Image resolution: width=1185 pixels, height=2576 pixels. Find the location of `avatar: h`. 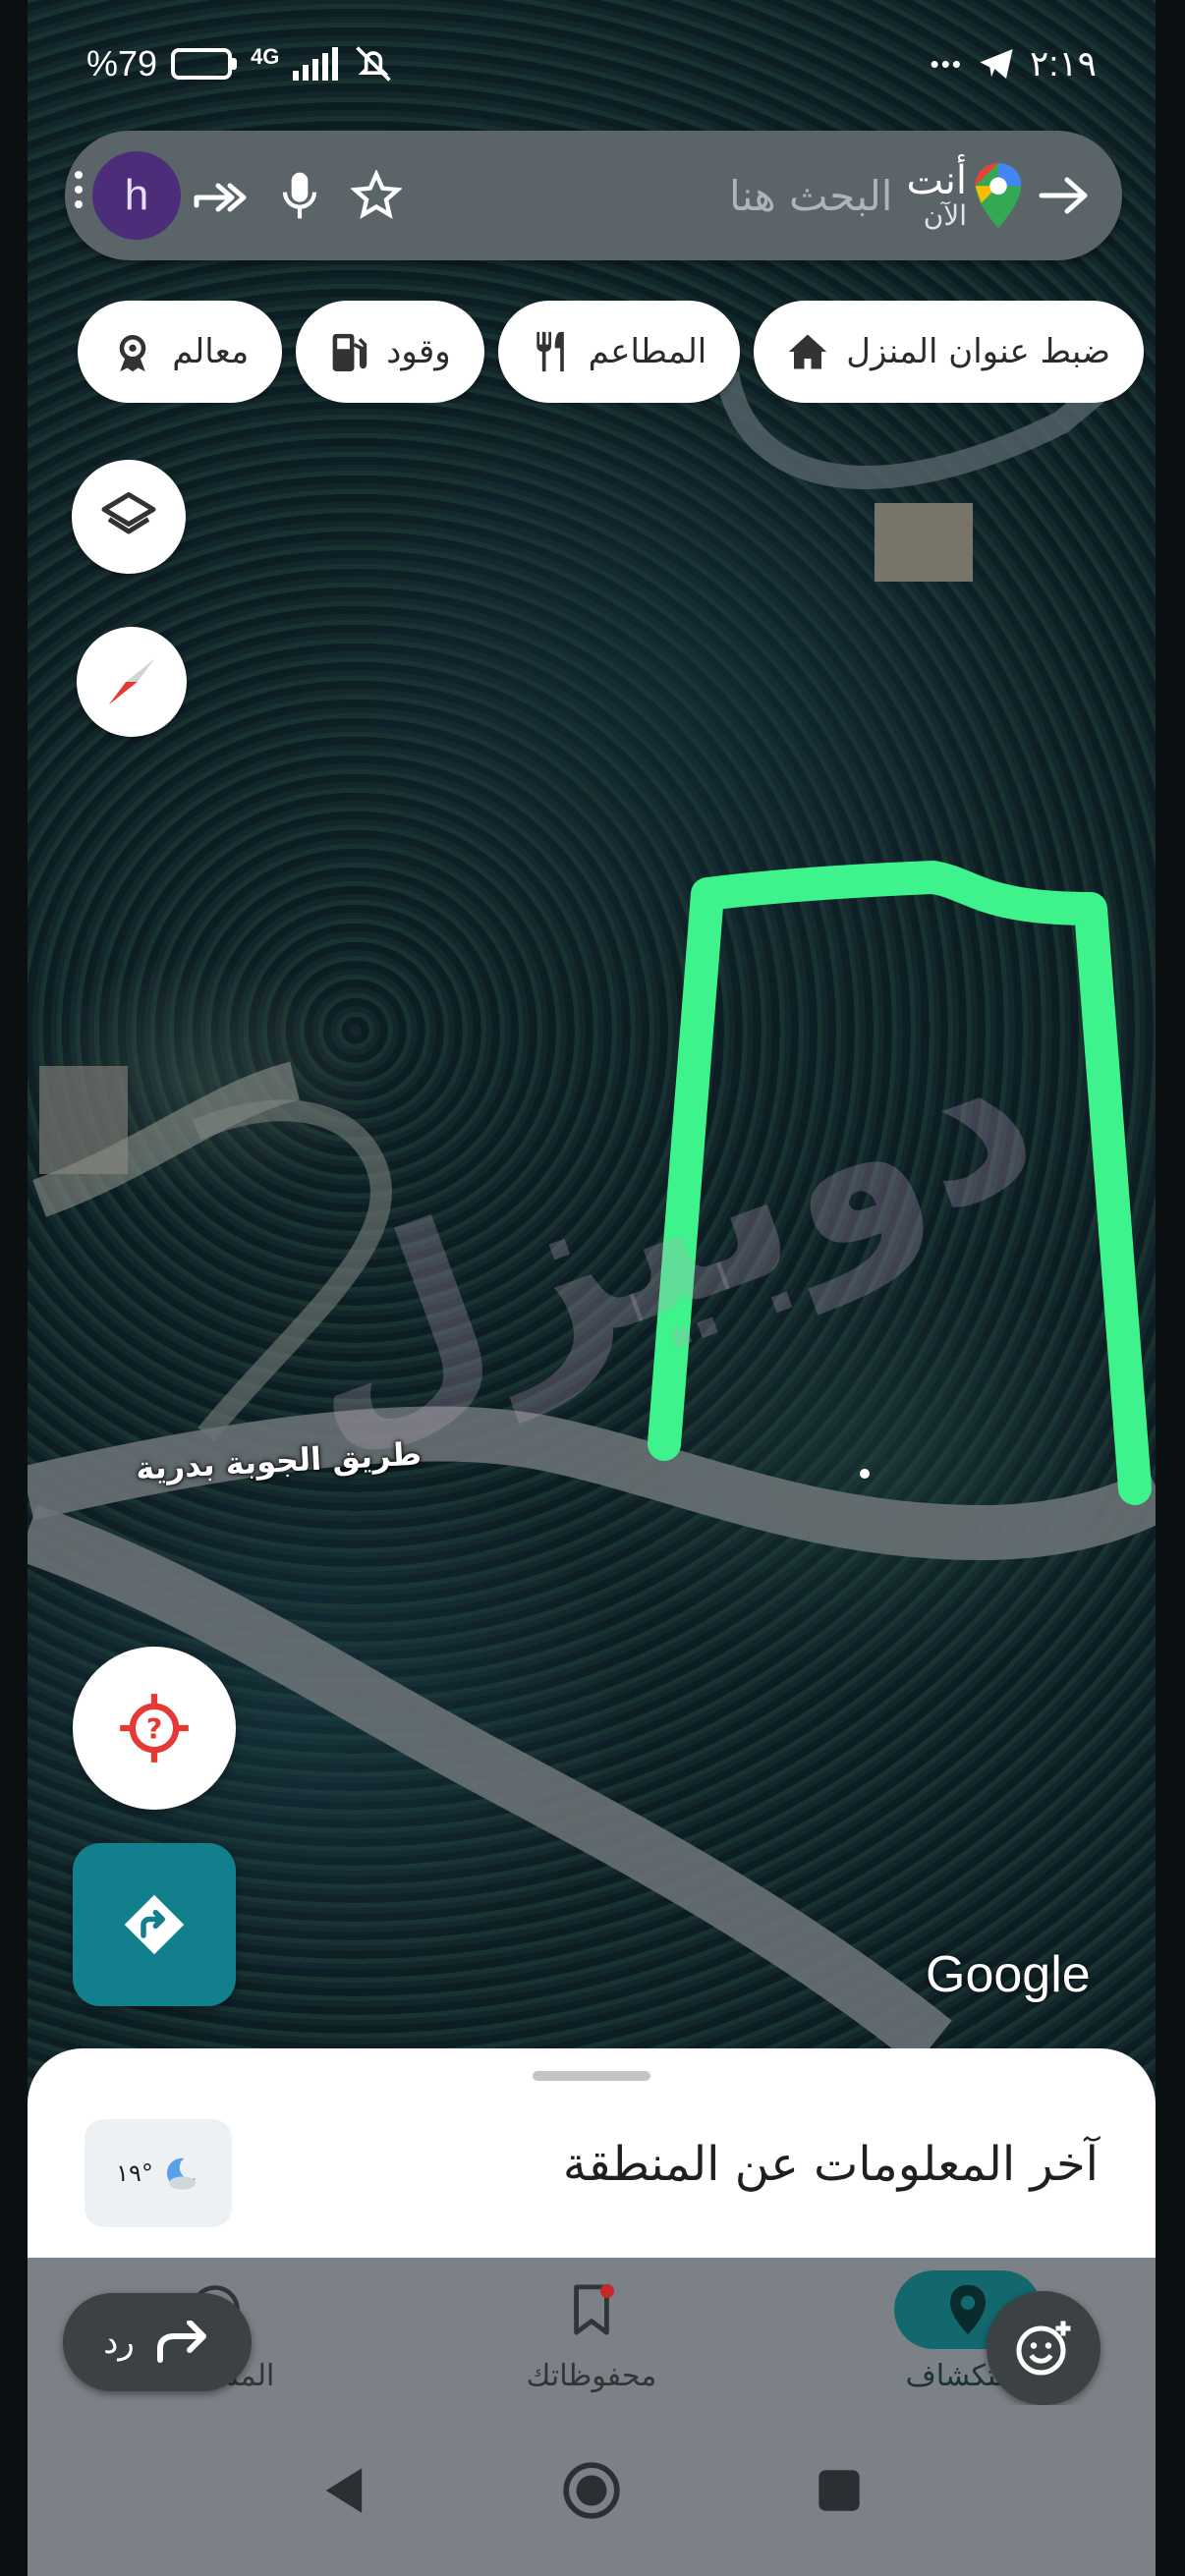

avatar: h is located at coordinates (128, 195).